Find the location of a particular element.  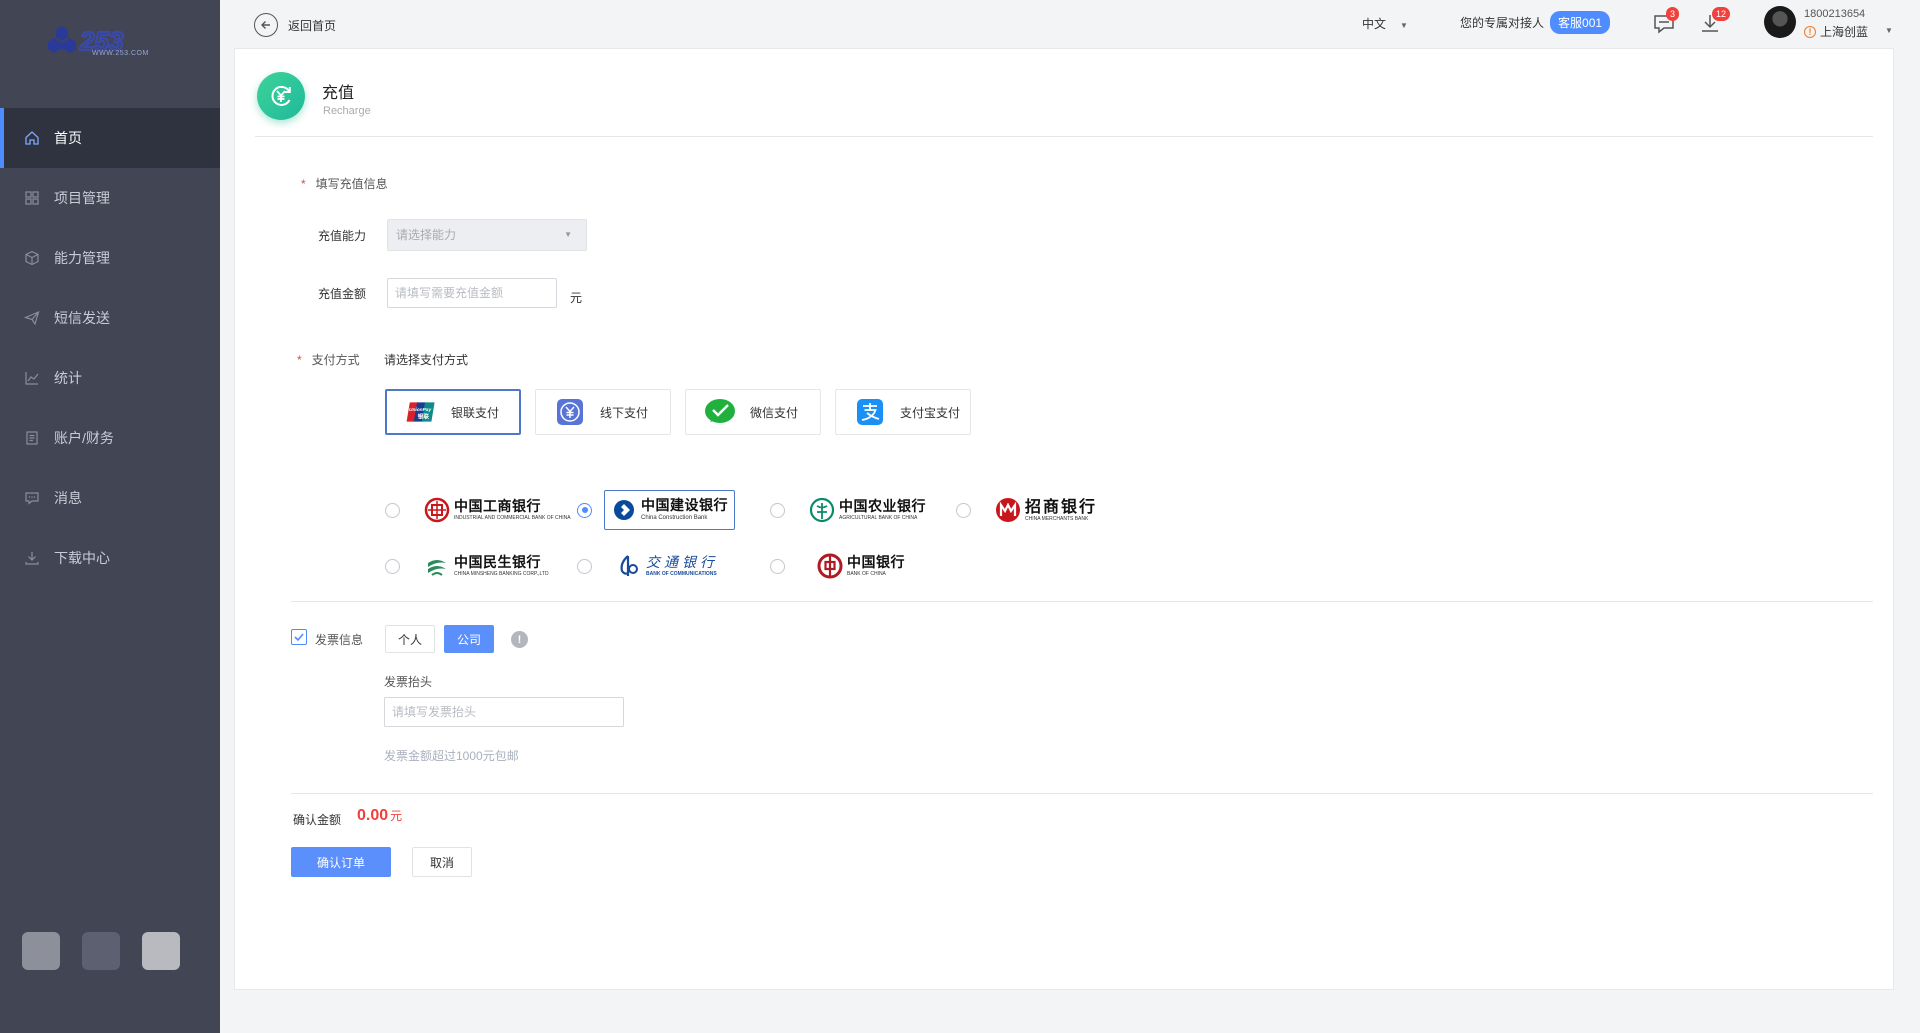

cmb-logo-icon is located at coordinates (1008, 510).